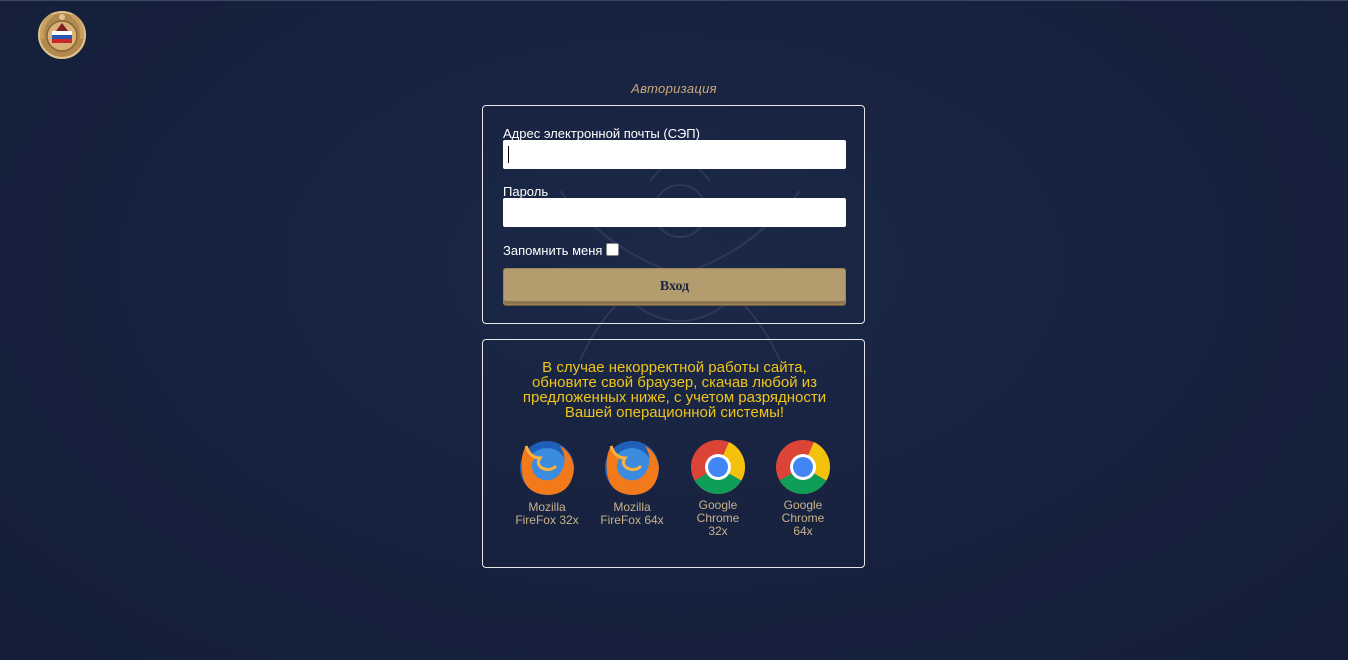 This screenshot has height=660, width=1348. I want to click on password-label: Пароль, so click(526, 191).